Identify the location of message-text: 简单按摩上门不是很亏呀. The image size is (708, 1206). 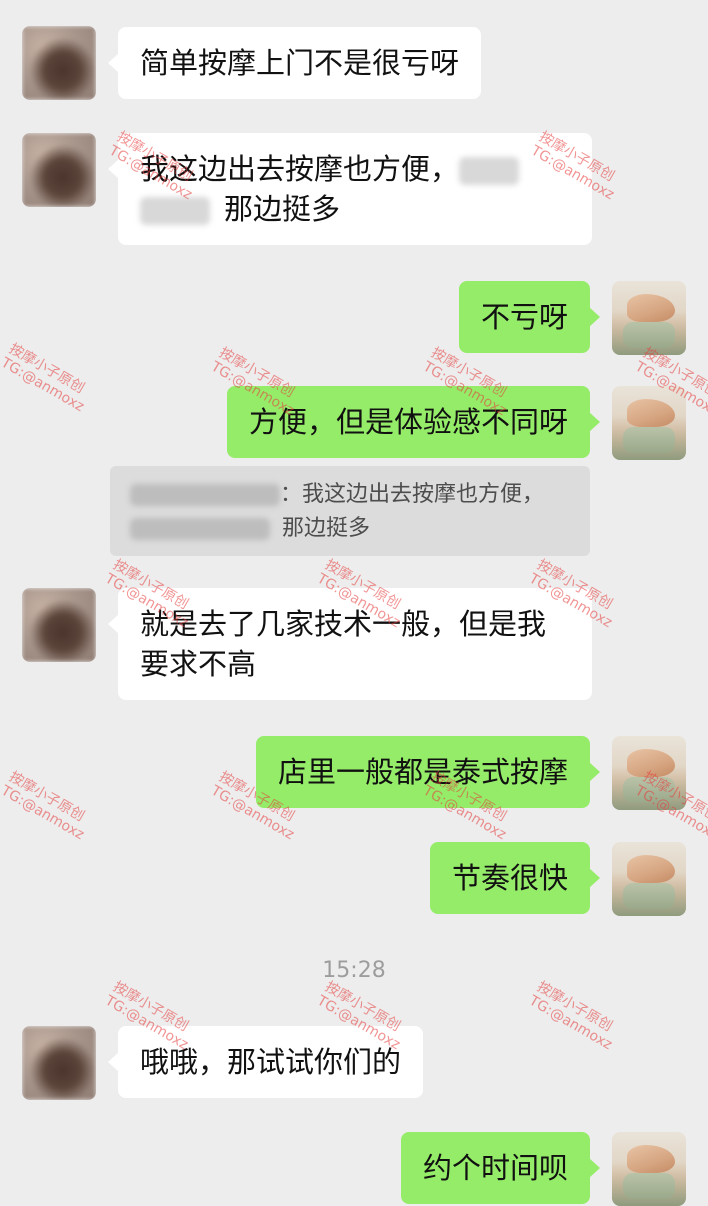
(300, 63).